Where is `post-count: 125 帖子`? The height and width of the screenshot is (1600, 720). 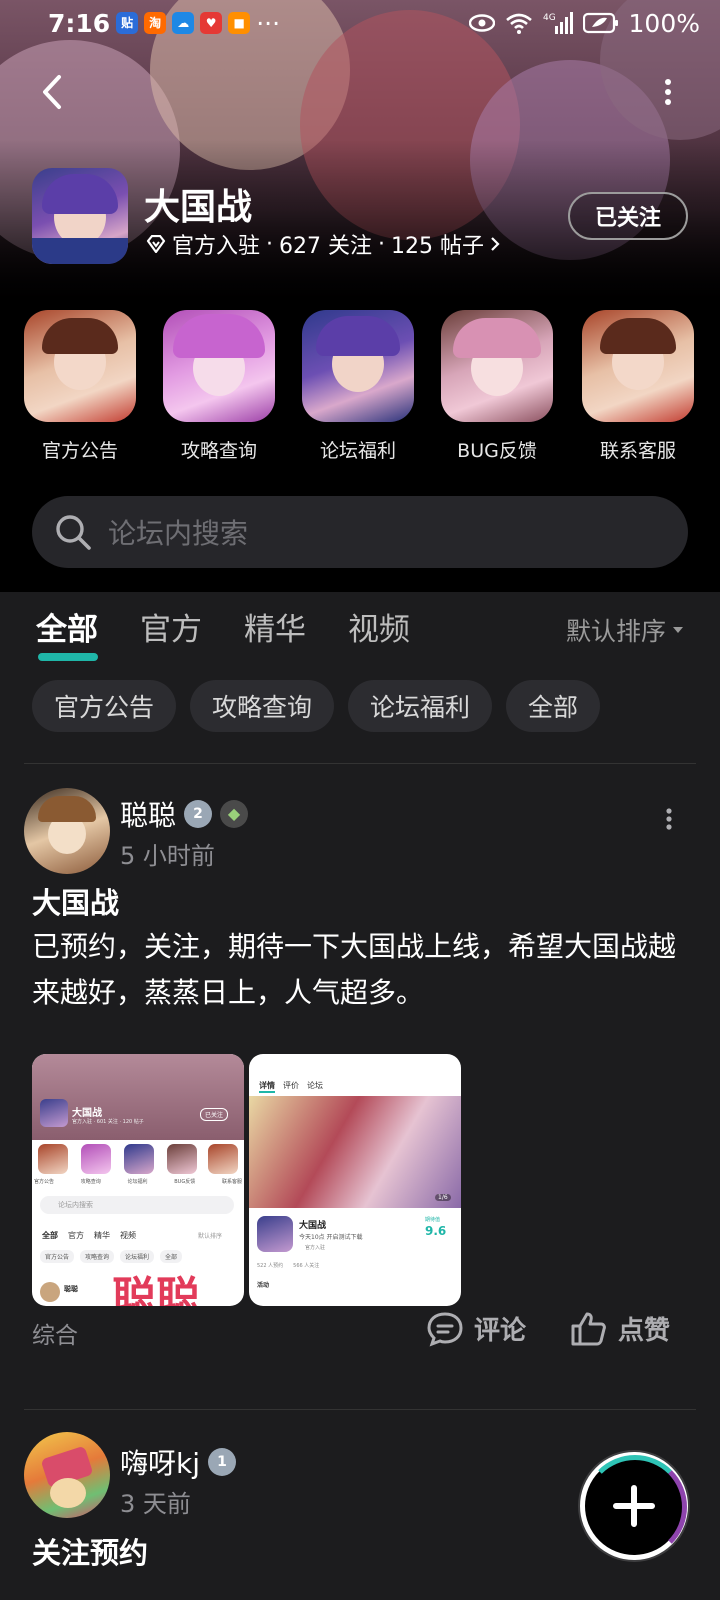
post-count: 125 帖子 is located at coordinates (438, 246).